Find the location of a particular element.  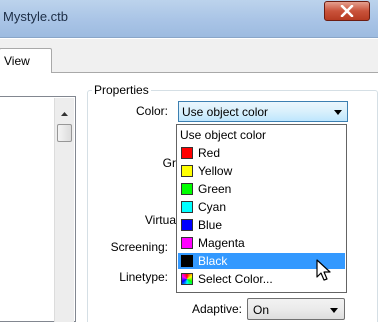

option-label: Magenta is located at coordinates (221, 243).